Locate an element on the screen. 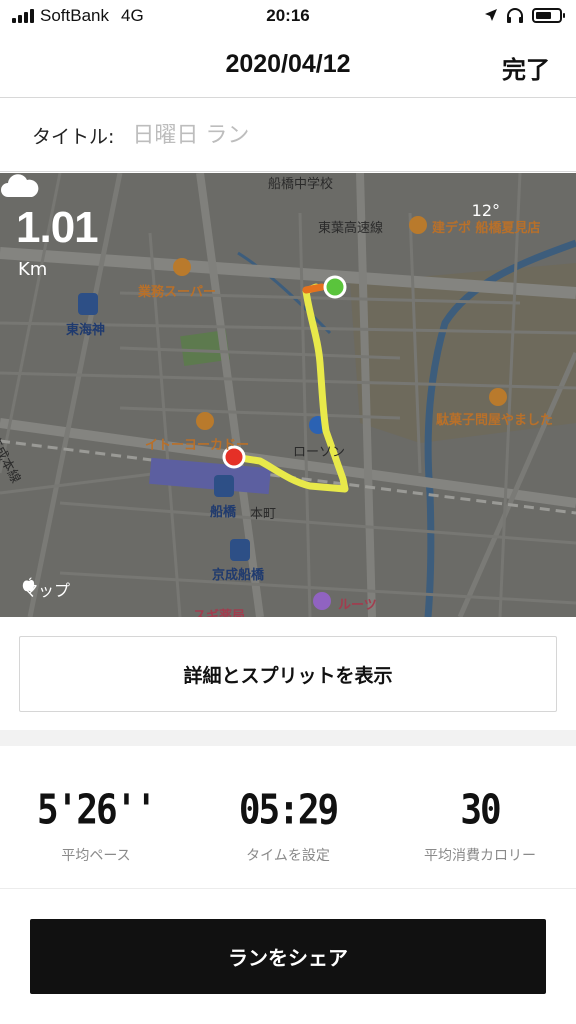 Image resolution: width=576 pixels, height=1024 pixels. title-row: タイトル: is located at coordinates (288, 135).